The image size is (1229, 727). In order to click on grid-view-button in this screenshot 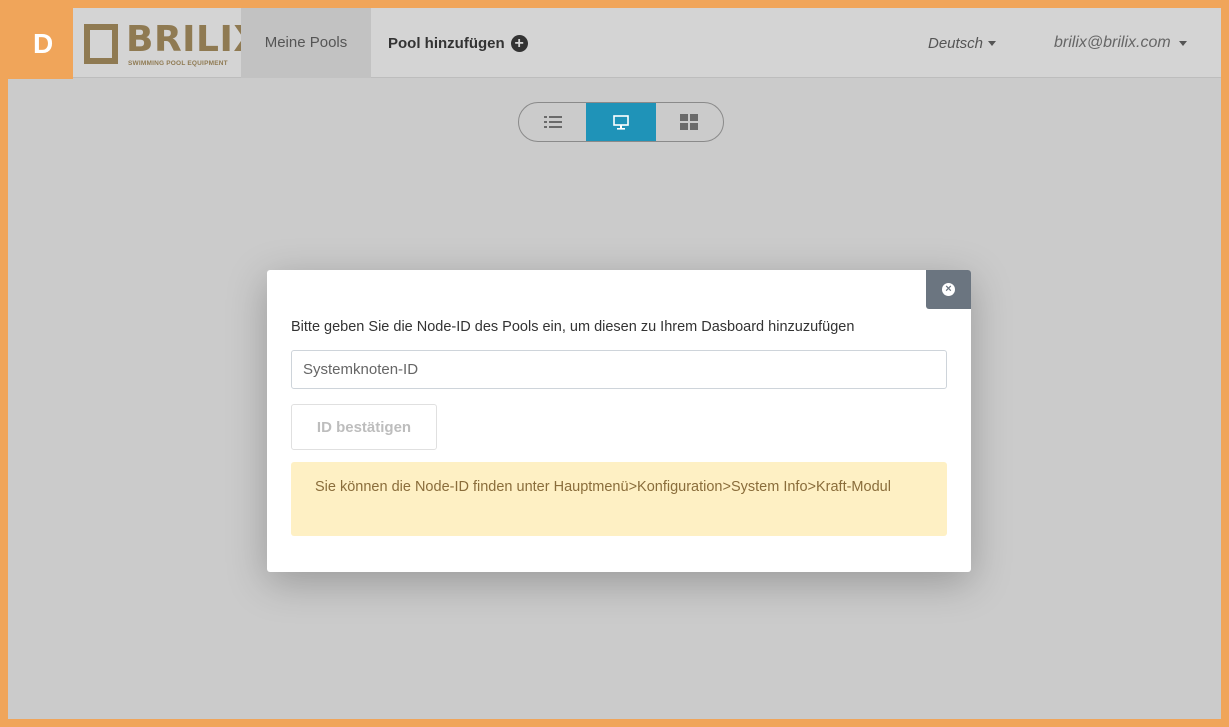, I will do `click(689, 122)`.